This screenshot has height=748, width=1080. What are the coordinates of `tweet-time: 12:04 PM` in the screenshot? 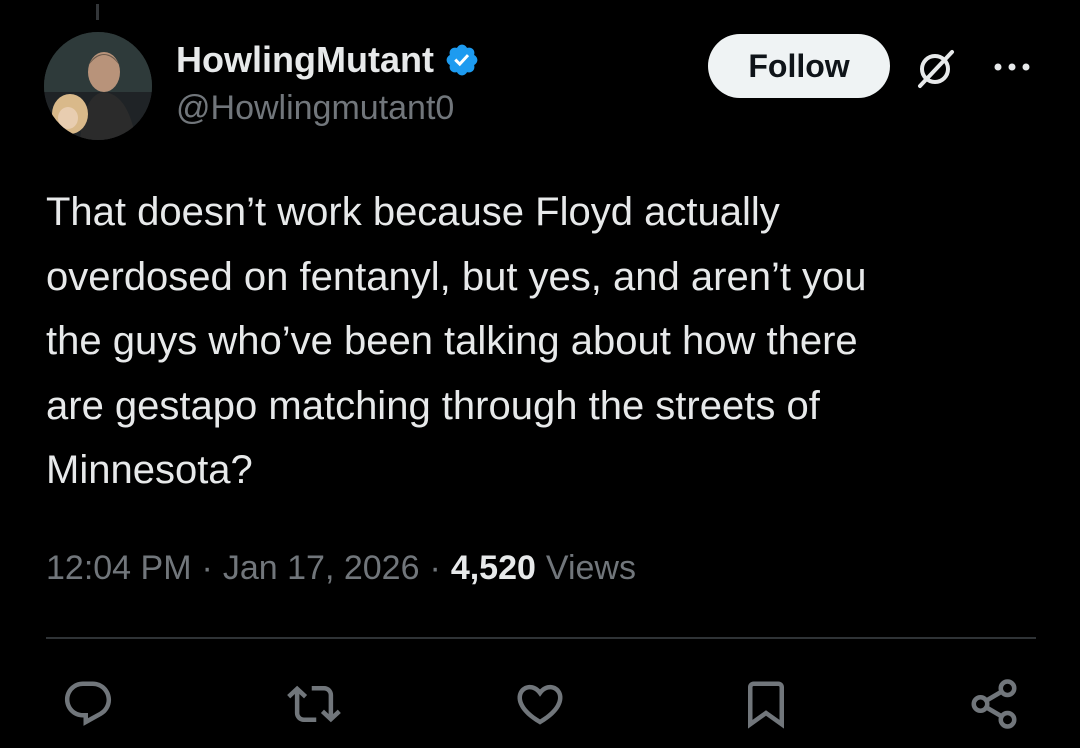 It's located at (119, 568).